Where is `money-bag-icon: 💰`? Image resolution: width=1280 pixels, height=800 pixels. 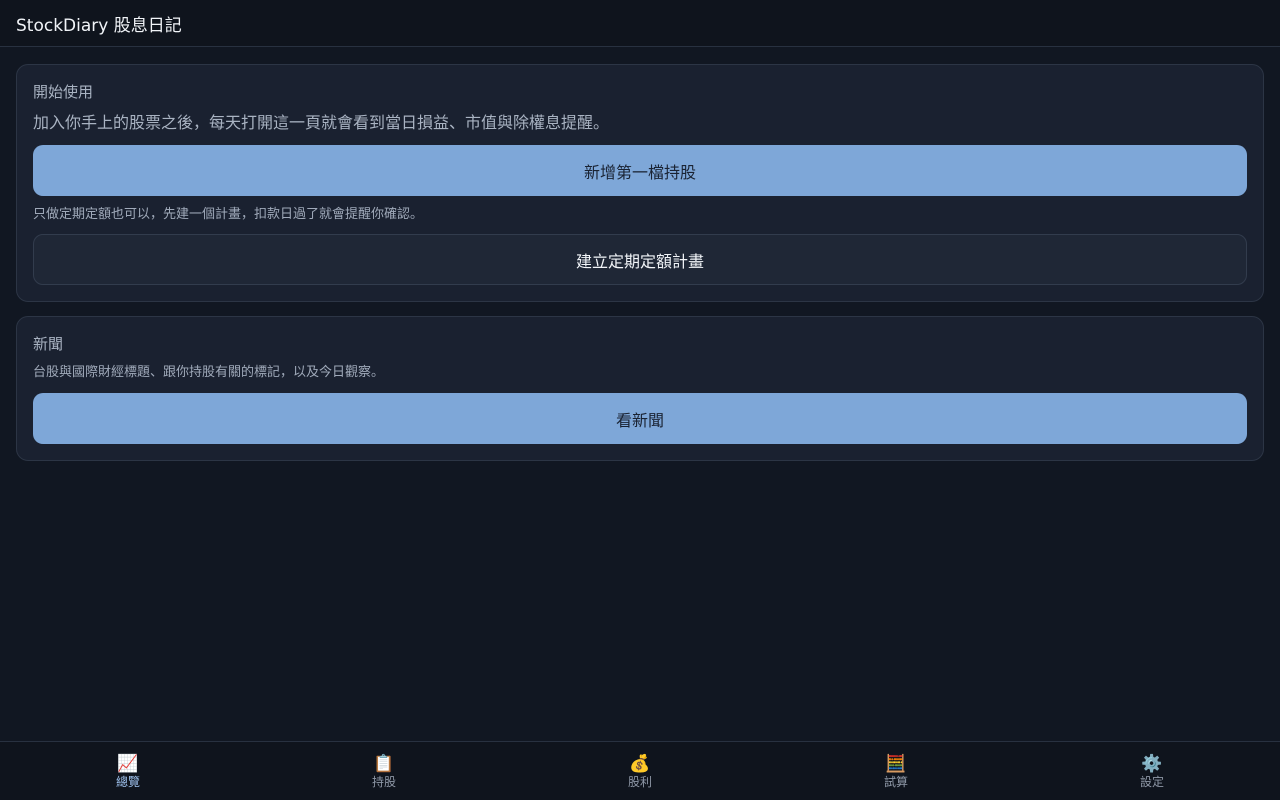 money-bag-icon: 💰 is located at coordinates (640, 764).